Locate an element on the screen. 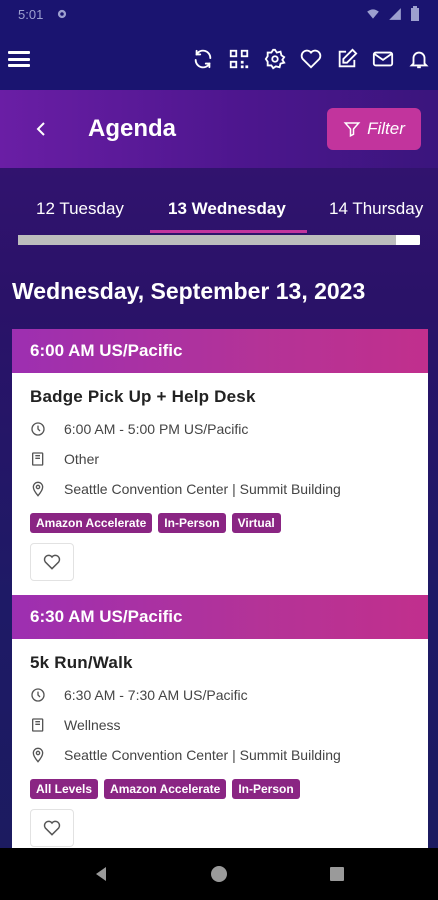  session-category: Wellness is located at coordinates (92, 725).